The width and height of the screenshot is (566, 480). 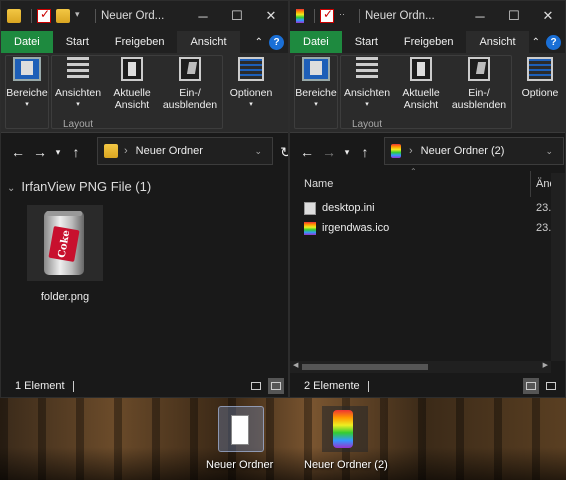 I want to click on title-bar: ·· Neuer Ordn... ─ ☐ ✕, so click(x=427, y=16).